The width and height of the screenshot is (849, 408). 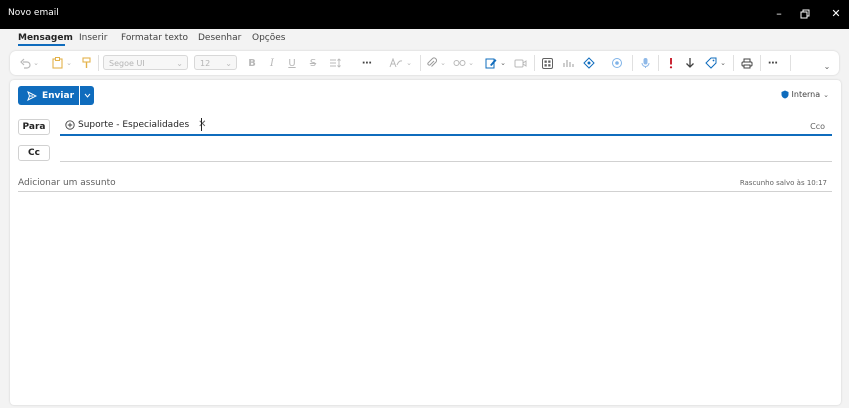 What do you see at coordinates (817, 126) in the screenshot?
I see `bcc-button: Cco` at bounding box center [817, 126].